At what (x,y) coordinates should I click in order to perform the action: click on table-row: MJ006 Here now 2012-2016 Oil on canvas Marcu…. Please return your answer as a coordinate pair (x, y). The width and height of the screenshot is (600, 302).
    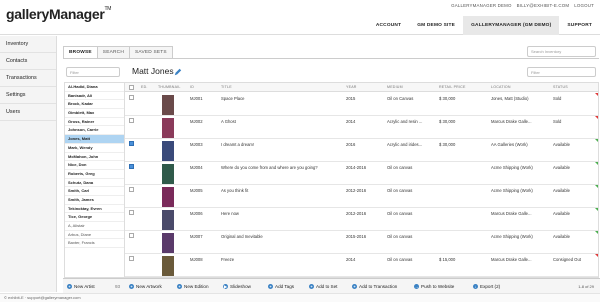
    Looking at the image, I should click on (361, 219).